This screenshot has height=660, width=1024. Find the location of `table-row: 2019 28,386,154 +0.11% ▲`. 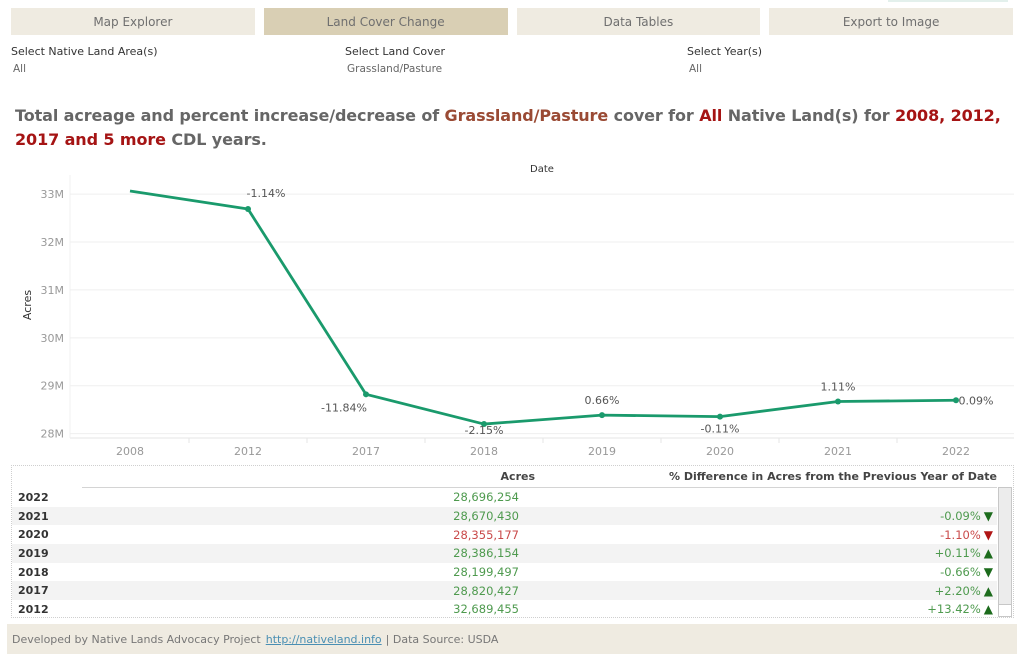

table-row: 2019 28,386,154 +0.11% ▲ is located at coordinates (504, 553).